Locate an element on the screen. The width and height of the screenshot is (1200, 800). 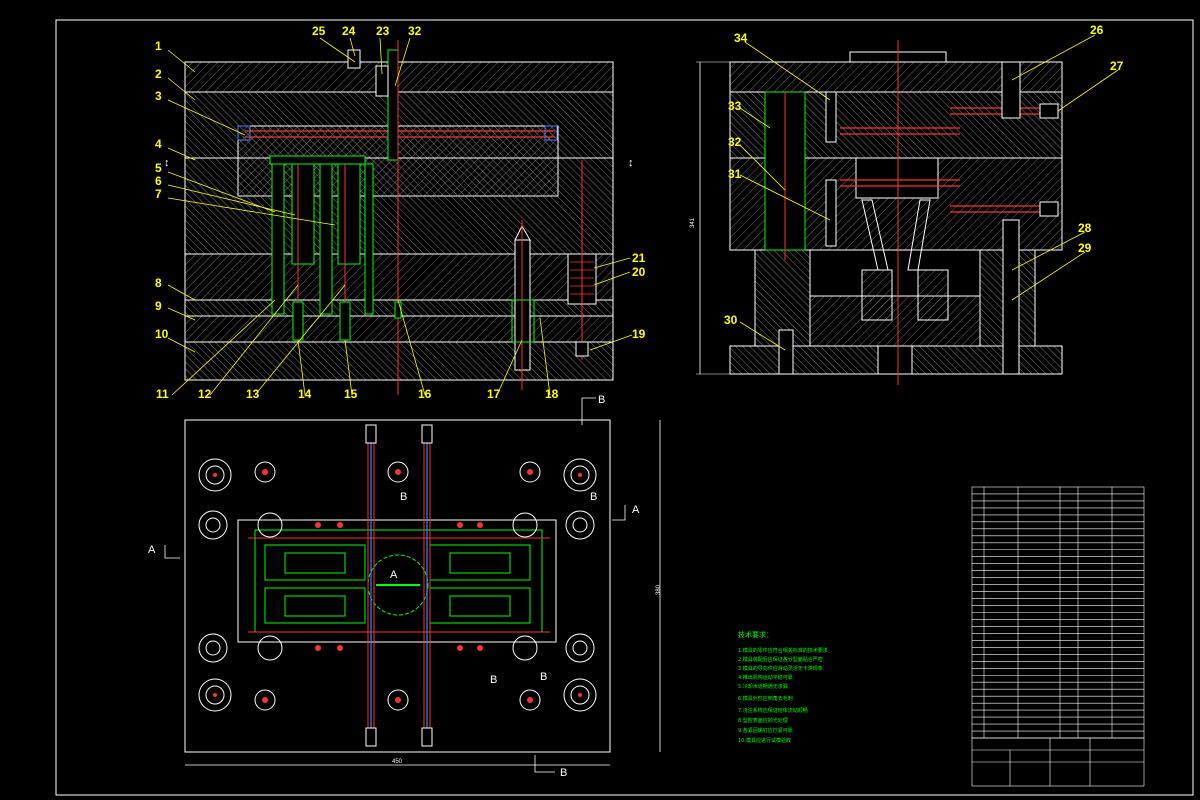
part-label-9: 9 is located at coordinates (158, 306).